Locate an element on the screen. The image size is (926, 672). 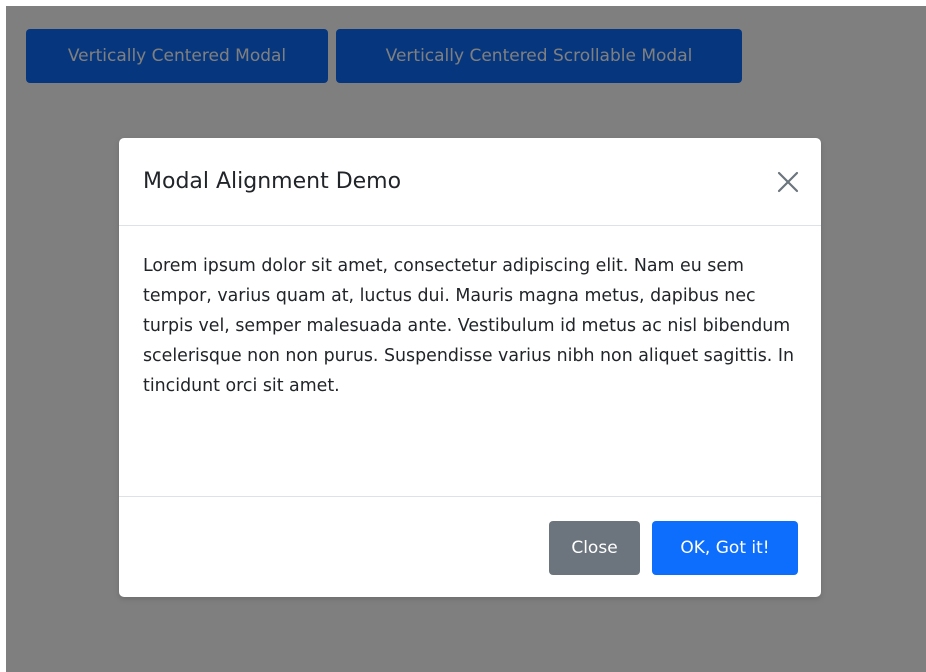
modal-footer: Close OK, Got it! is located at coordinates (470, 547).